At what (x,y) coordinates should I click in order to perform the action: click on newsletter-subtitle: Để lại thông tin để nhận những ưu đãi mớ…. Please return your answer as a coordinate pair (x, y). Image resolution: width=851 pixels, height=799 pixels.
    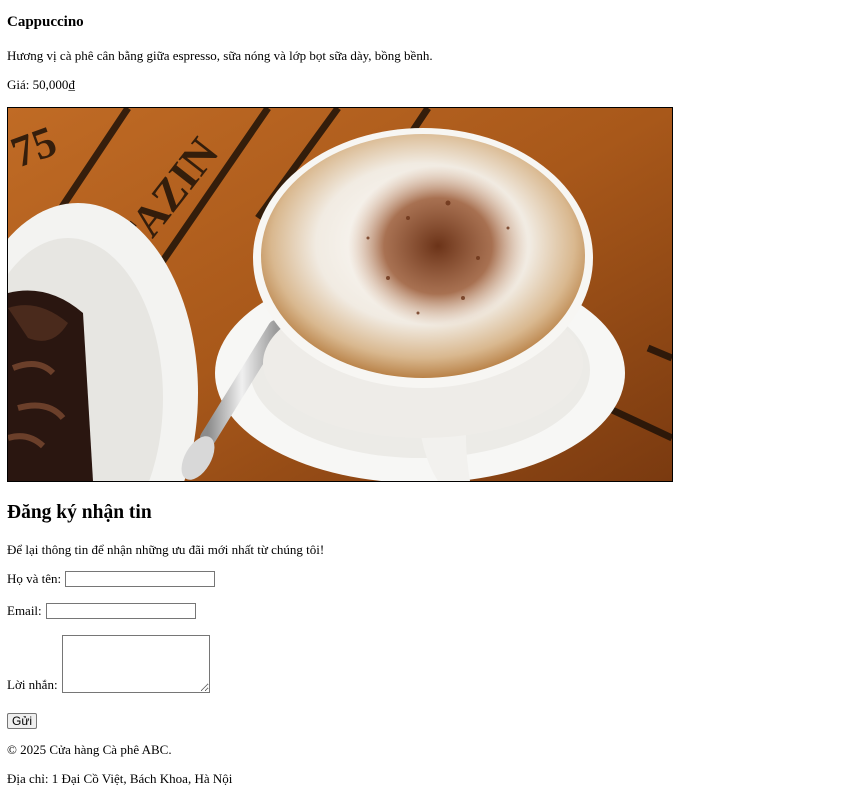
    Looking at the image, I should click on (166, 549).